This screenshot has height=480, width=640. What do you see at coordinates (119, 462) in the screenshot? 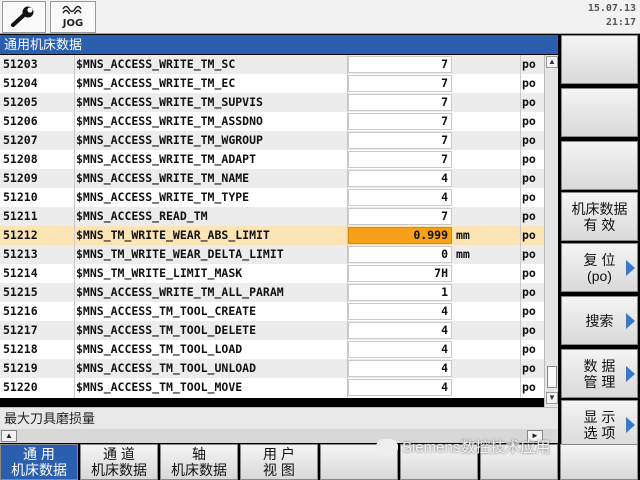
I see `horizontal-softkey-2: 通 道机床数据` at bounding box center [119, 462].